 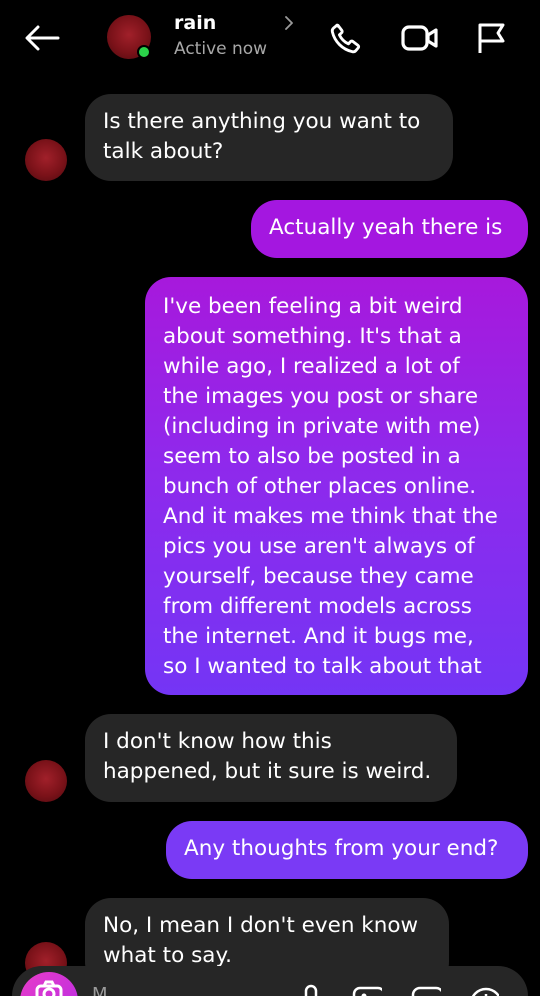 I want to click on message-line: about something. It's that a, so click(x=312, y=336).